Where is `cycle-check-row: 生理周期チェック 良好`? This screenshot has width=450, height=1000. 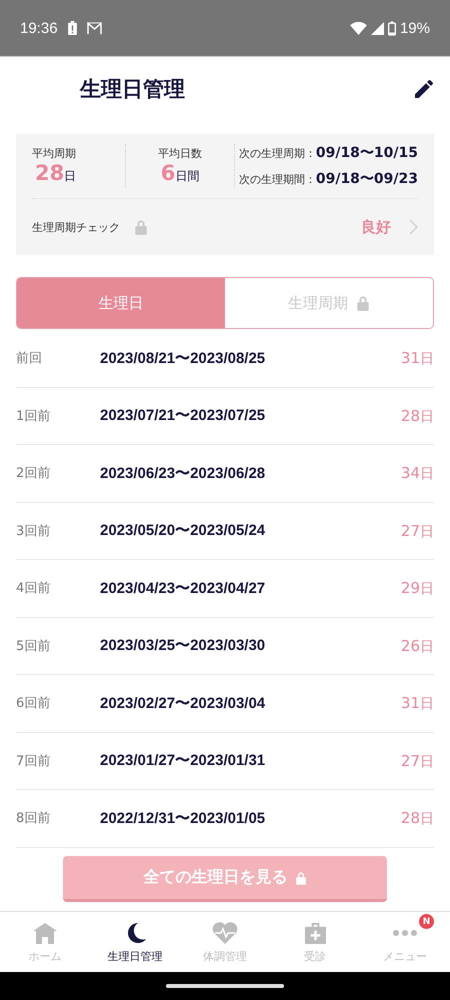 cycle-check-row: 生理周期チェック 良好 is located at coordinates (225, 227).